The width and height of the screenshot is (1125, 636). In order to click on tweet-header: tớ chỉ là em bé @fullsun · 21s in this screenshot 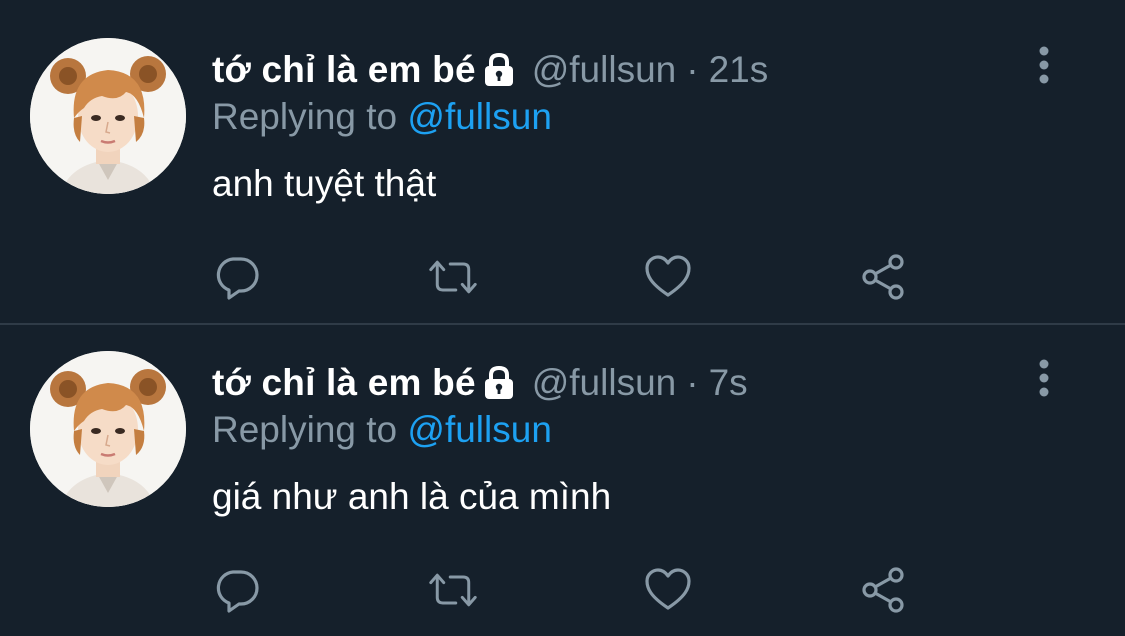, I will do `click(490, 70)`.